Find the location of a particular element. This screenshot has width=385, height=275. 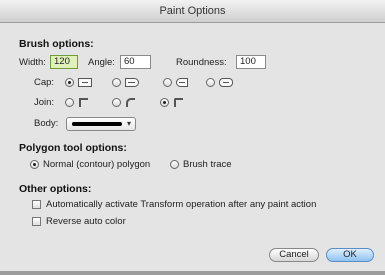

polygon-radio-normal is located at coordinates (34, 164).